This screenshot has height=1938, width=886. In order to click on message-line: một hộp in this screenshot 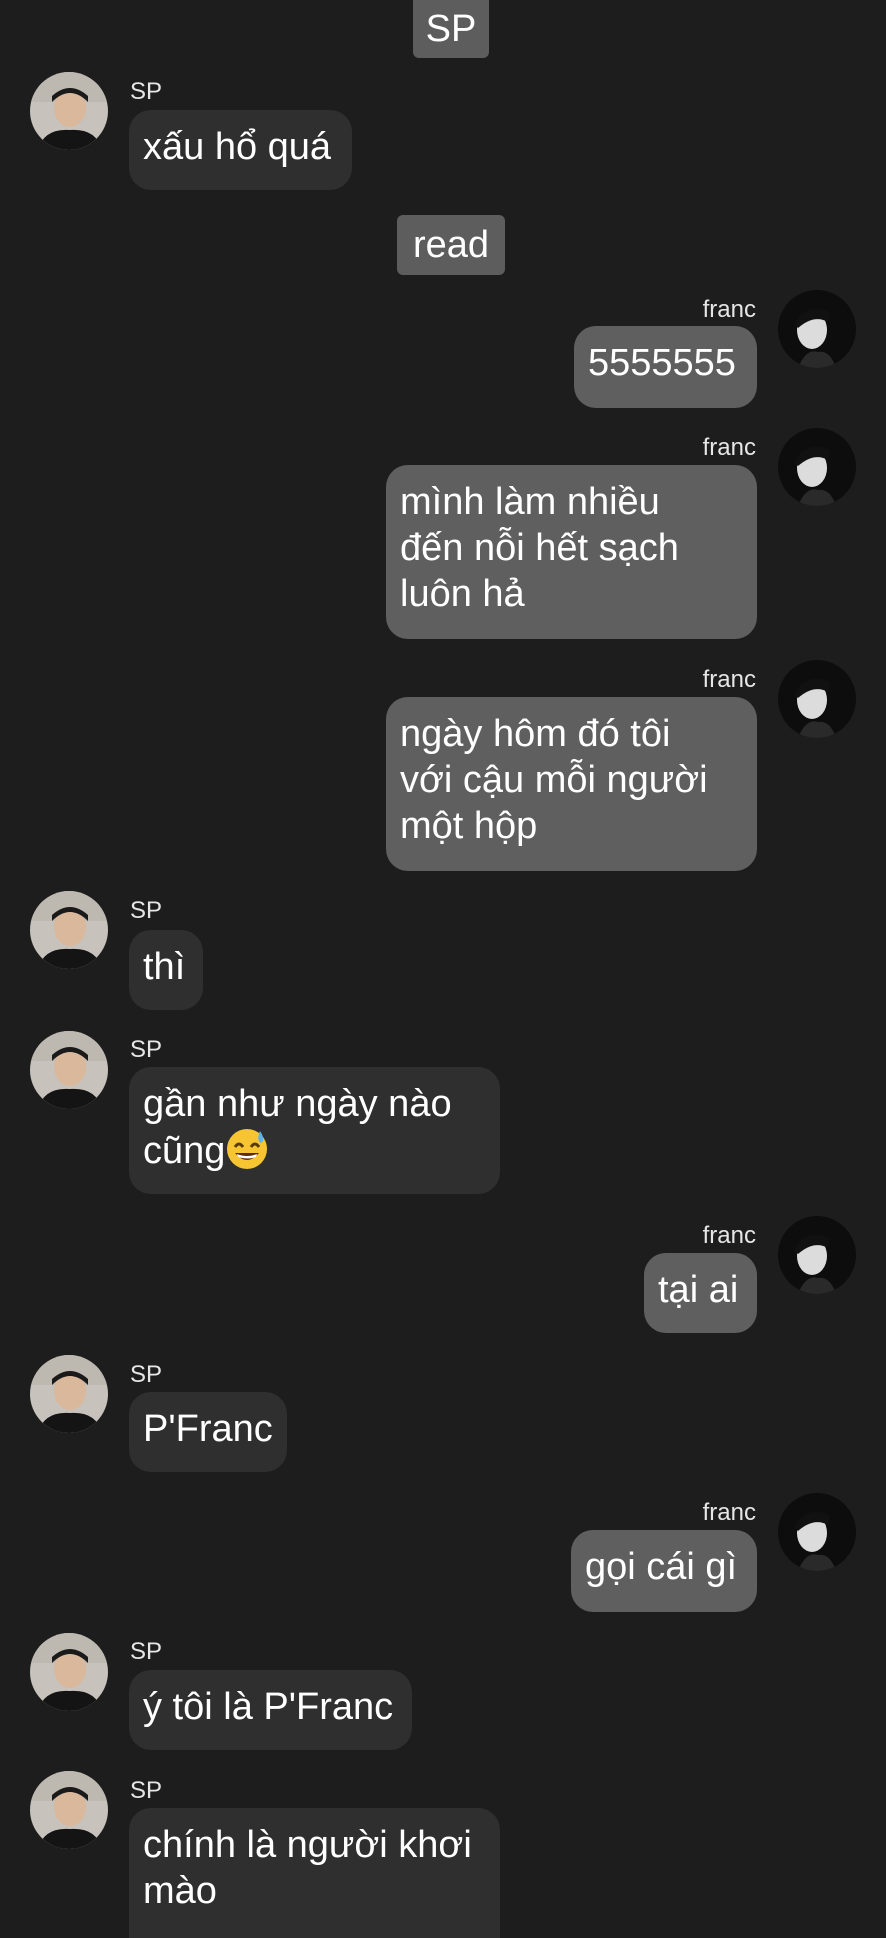, I will do `click(469, 826)`.